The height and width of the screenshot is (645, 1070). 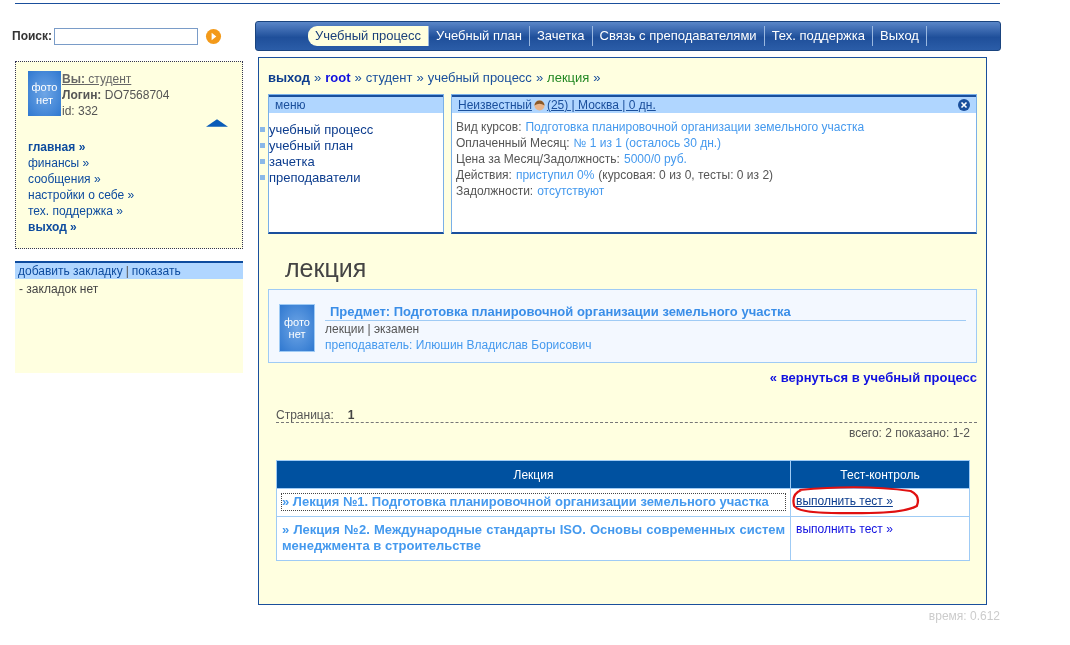 I want to click on info-label: Задолжности:, so click(x=495, y=191).